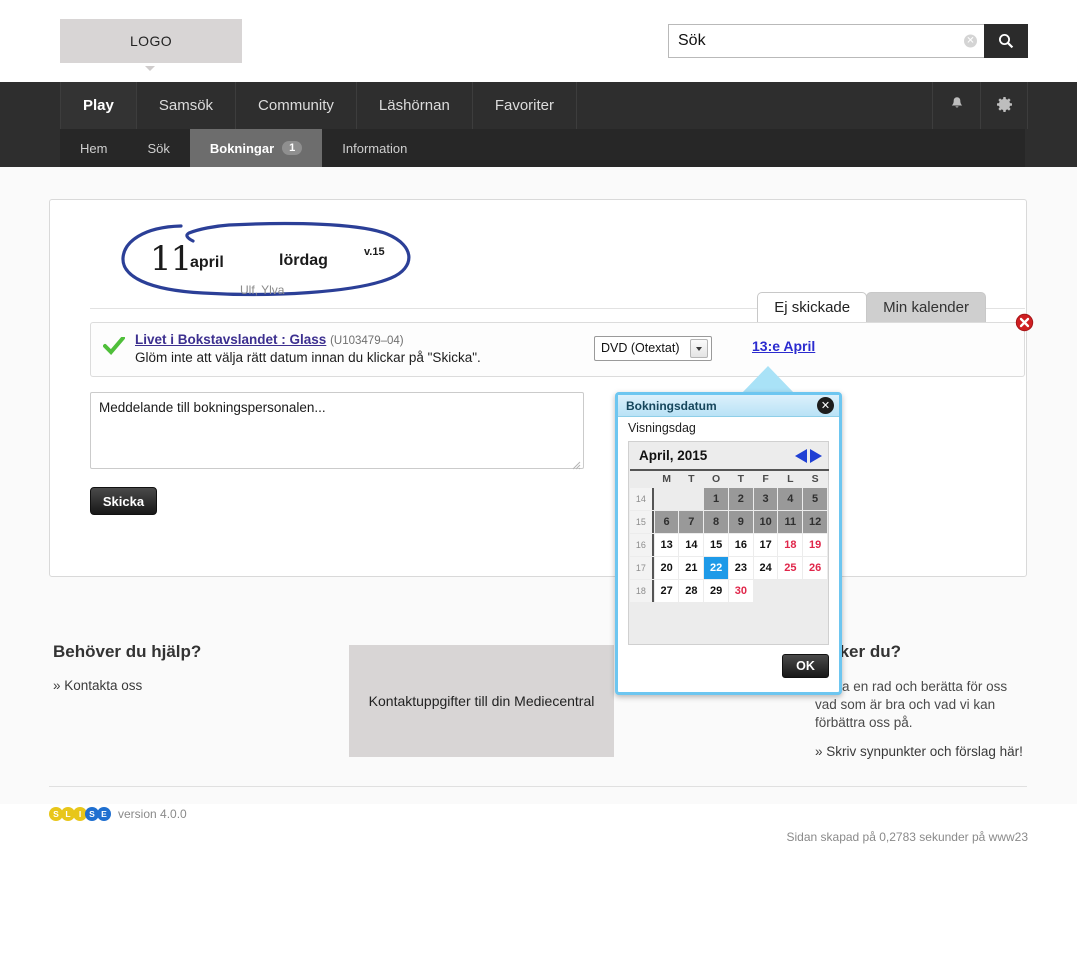 The height and width of the screenshot is (964, 1077). I want to click on booking-title-link: Livet i Bokstavslandet : Glass, so click(230, 339).